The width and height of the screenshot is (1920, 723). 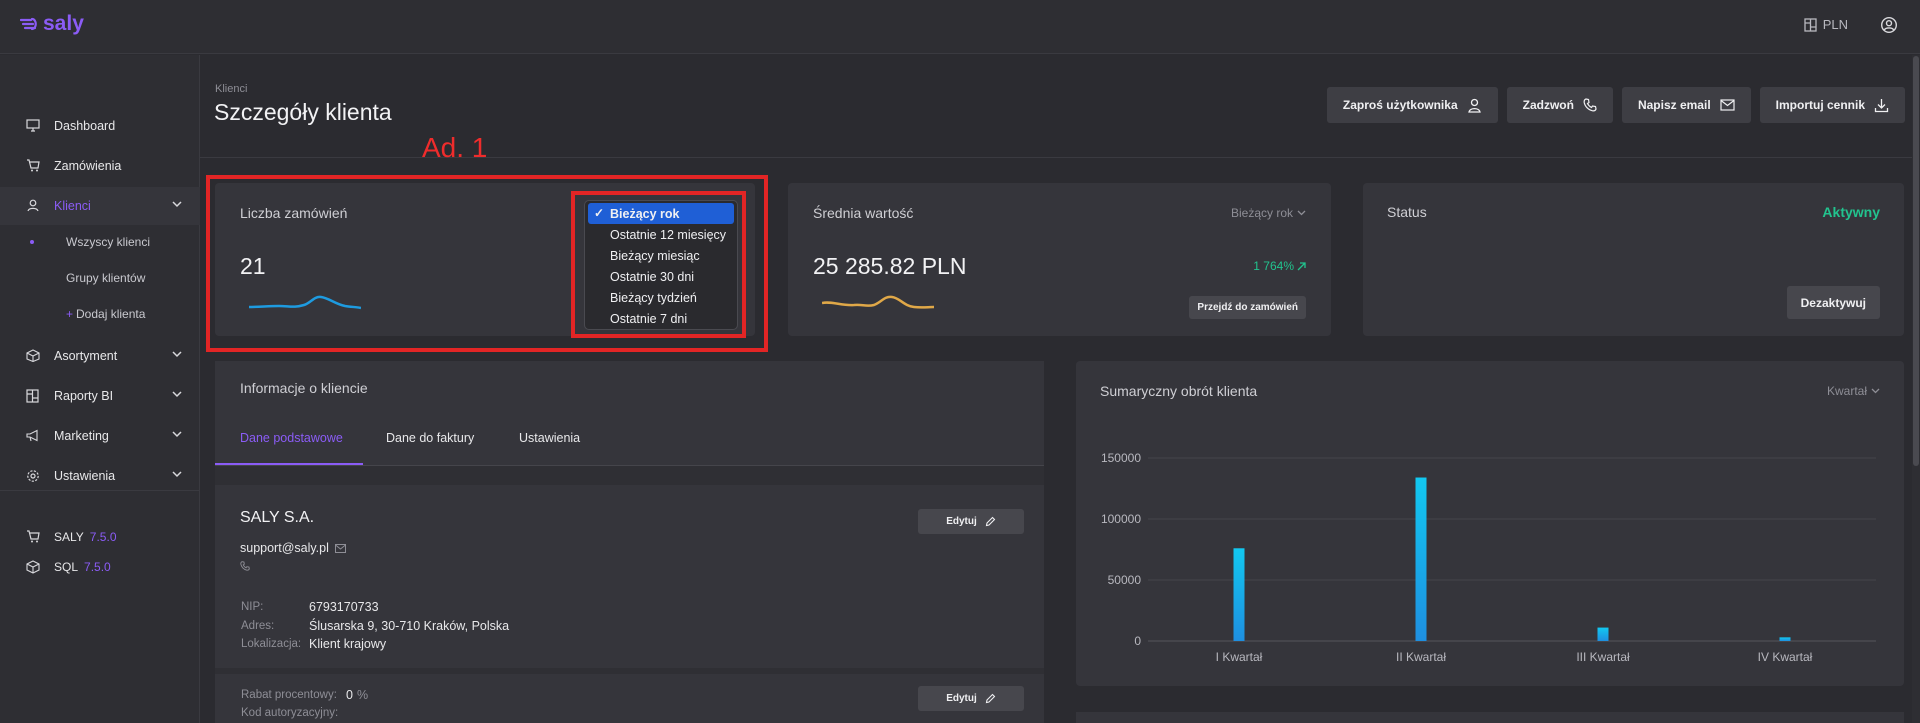 I want to click on gear-icon, so click(x=33, y=476).